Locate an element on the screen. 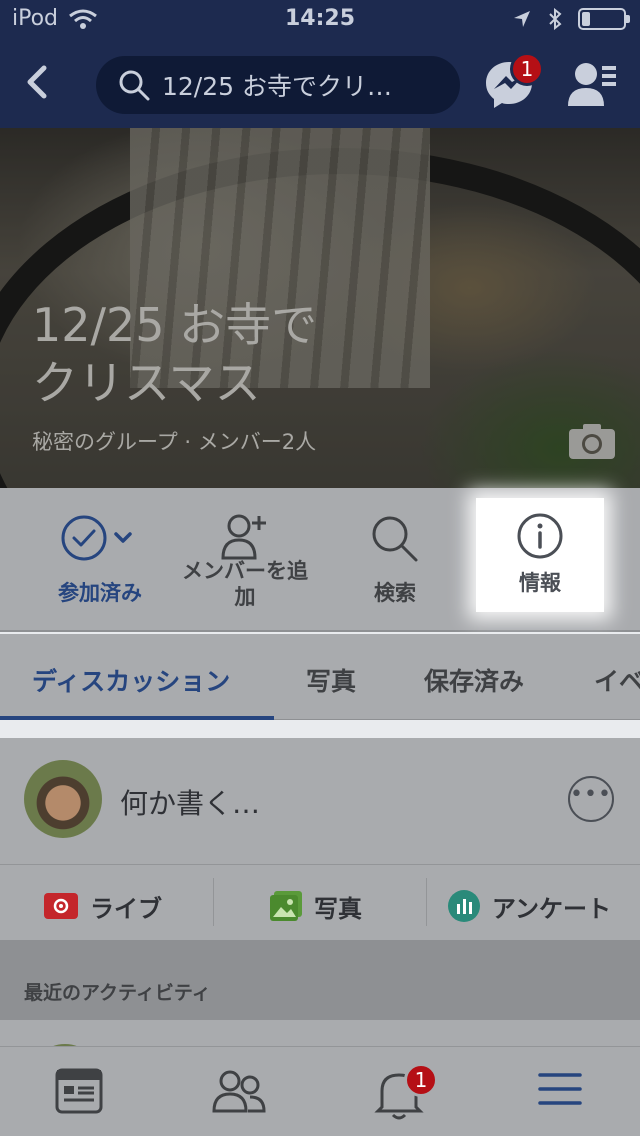  poll-button: アンケート is located at coordinates (529, 906).